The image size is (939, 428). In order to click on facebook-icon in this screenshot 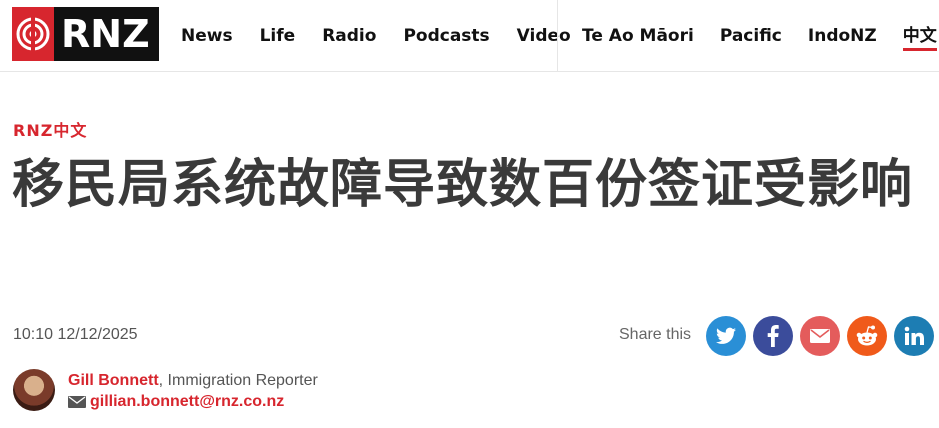, I will do `click(773, 336)`.